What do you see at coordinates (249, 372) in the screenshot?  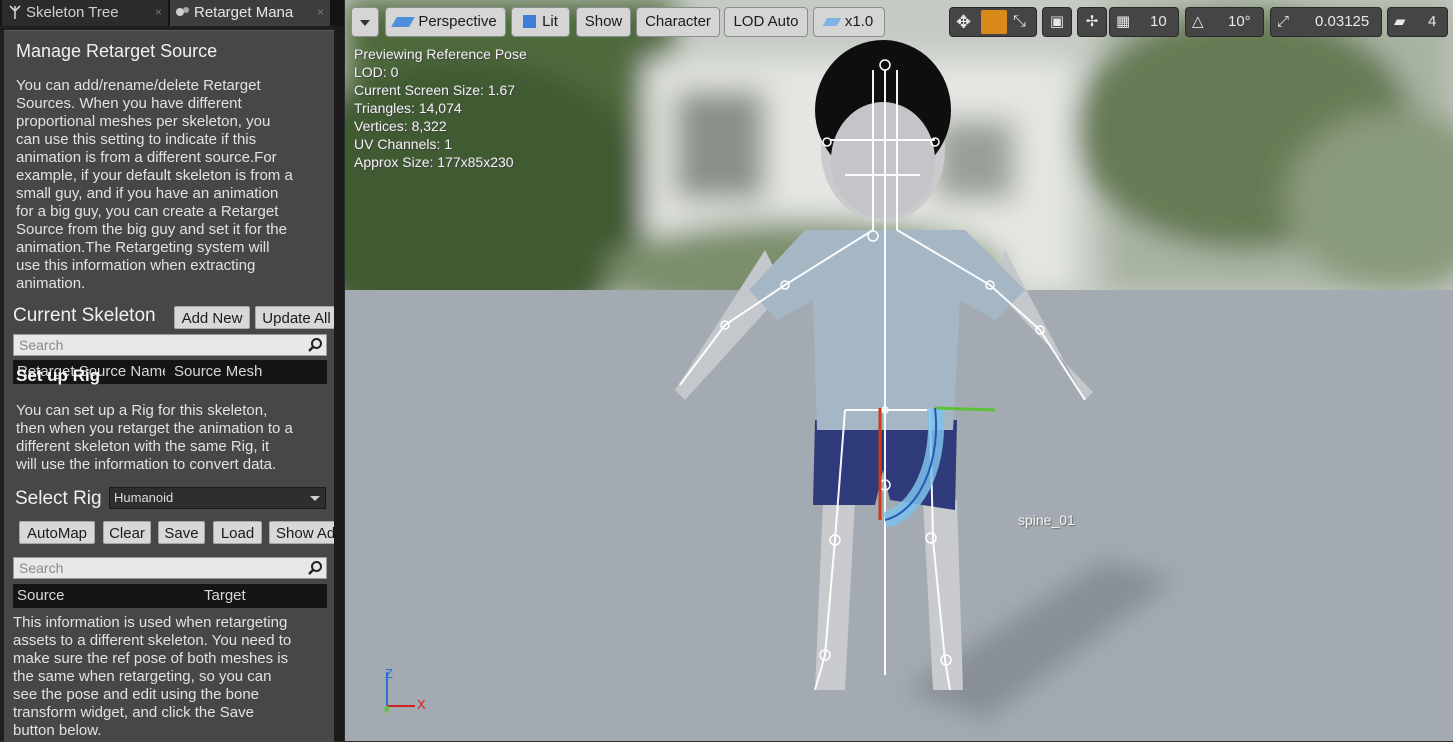 I see `column-source-mesh: Source Mesh` at bounding box center [249, 372].